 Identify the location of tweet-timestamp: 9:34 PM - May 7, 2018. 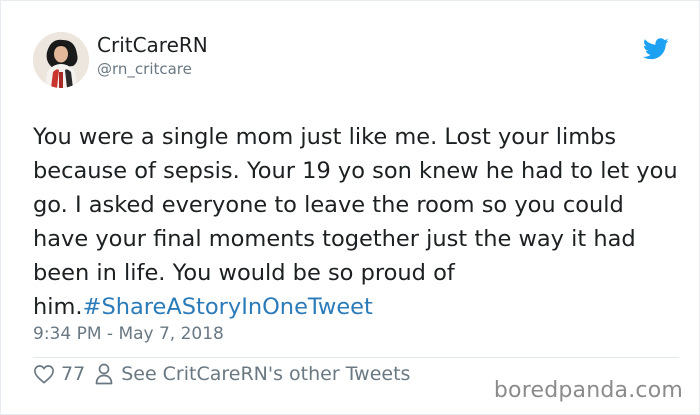
(128, 334).